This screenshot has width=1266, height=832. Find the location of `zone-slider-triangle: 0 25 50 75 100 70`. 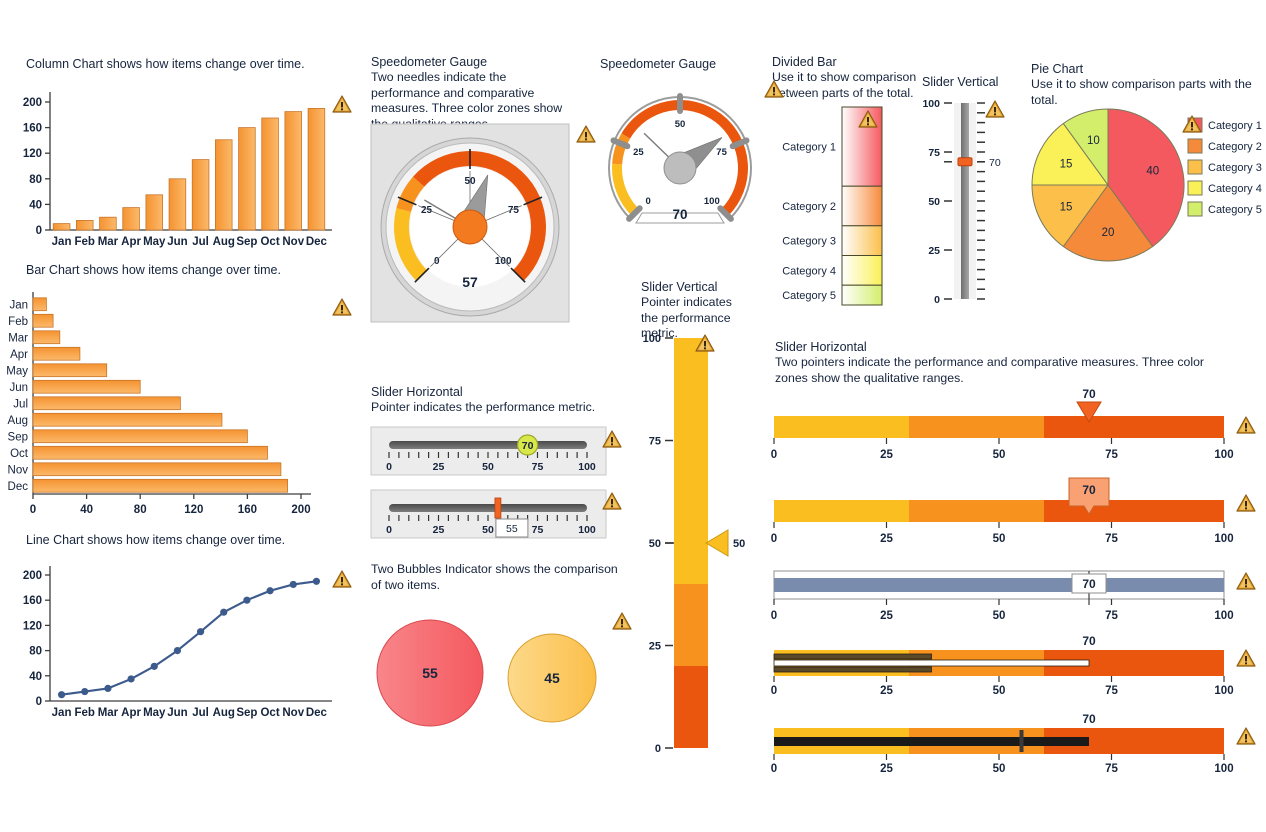

zone-slider-triangle: 0 25 50 75 100 70 is located at coordinates (1002, 425).